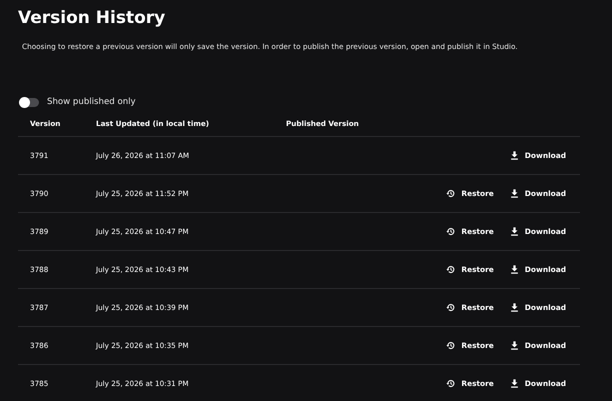 Image resolution: width=612 pixels, height=401 pixels. Describe the element at coordinates (91, 102) in the screenshot. I see `toggle-label: Show published only` at that location.